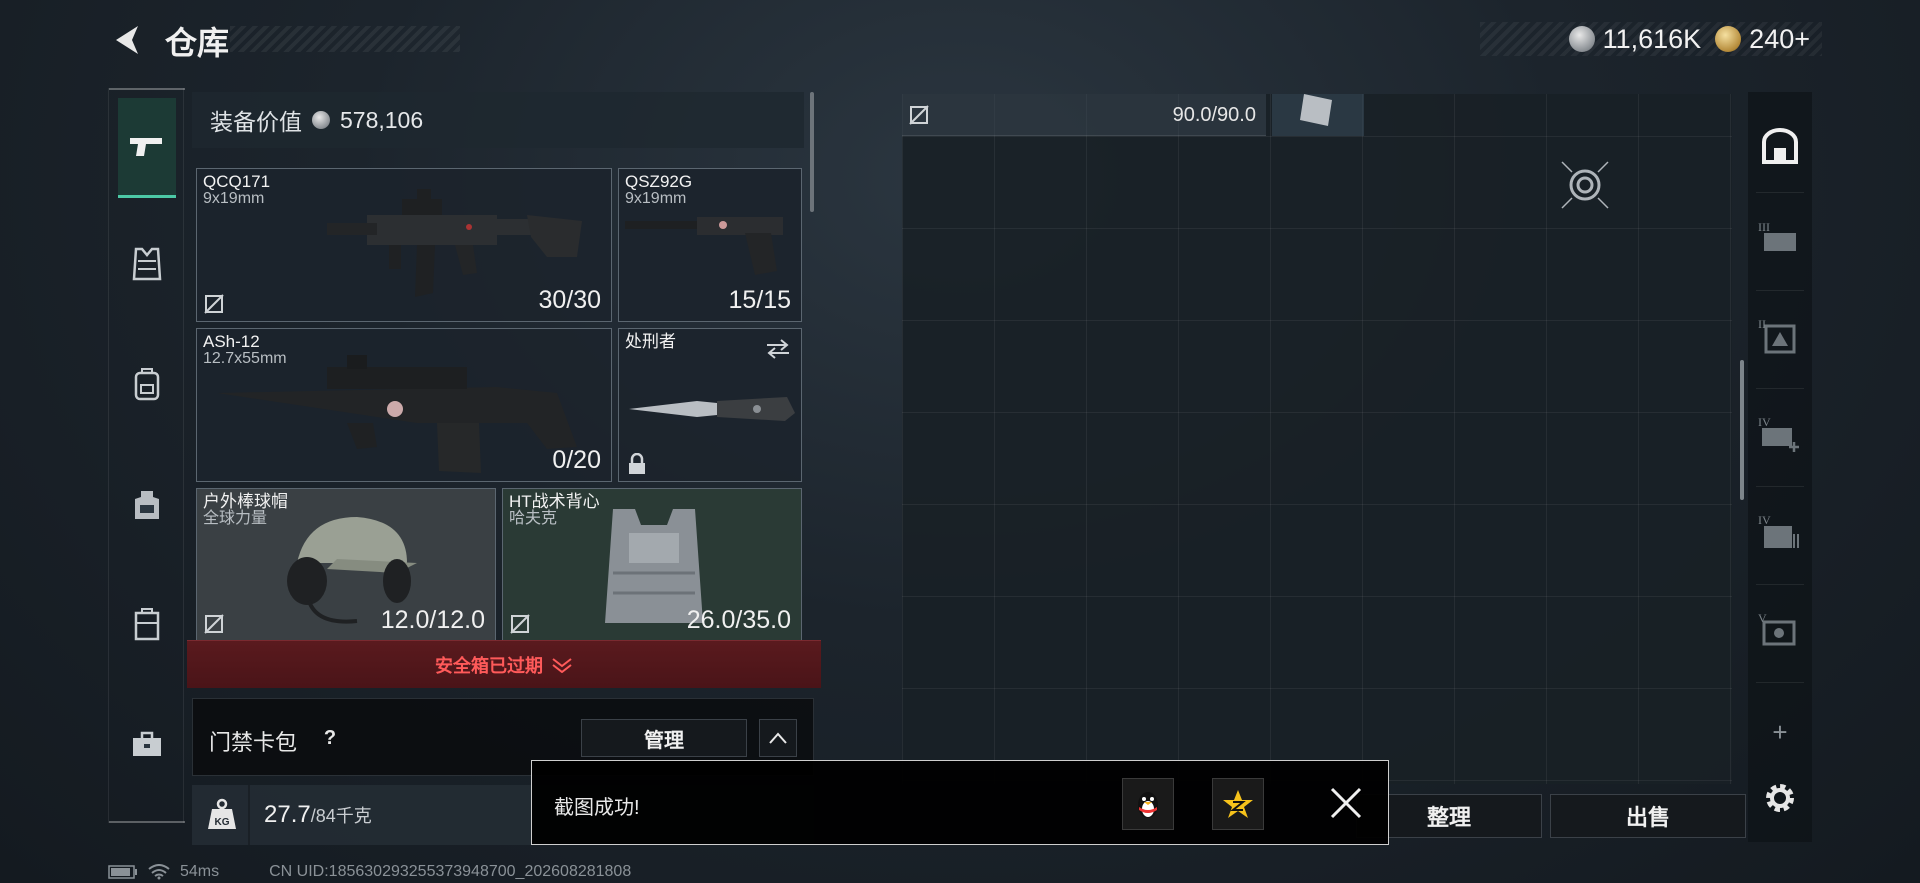  Describe the element at coordinates (1148, 804) in the screenshot. I see `share-qq-button` at that location.